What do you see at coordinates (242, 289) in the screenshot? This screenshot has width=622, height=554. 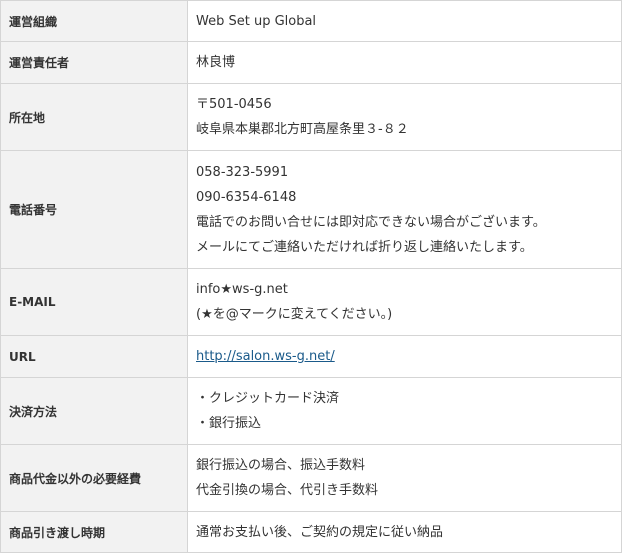 I see `email-address: info★ws-g.net` at bounding box center [242, 289].